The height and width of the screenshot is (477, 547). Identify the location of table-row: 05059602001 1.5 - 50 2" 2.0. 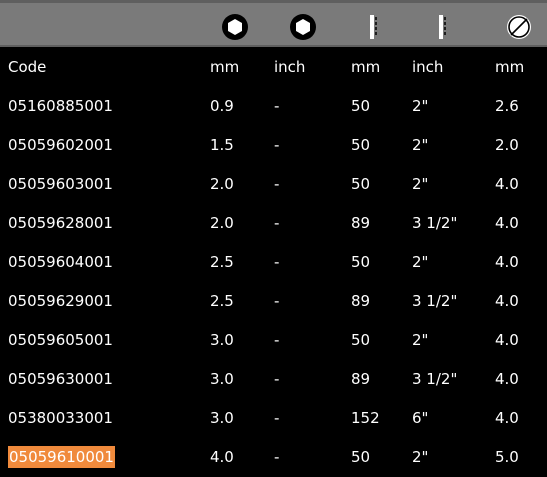
(273, 145).